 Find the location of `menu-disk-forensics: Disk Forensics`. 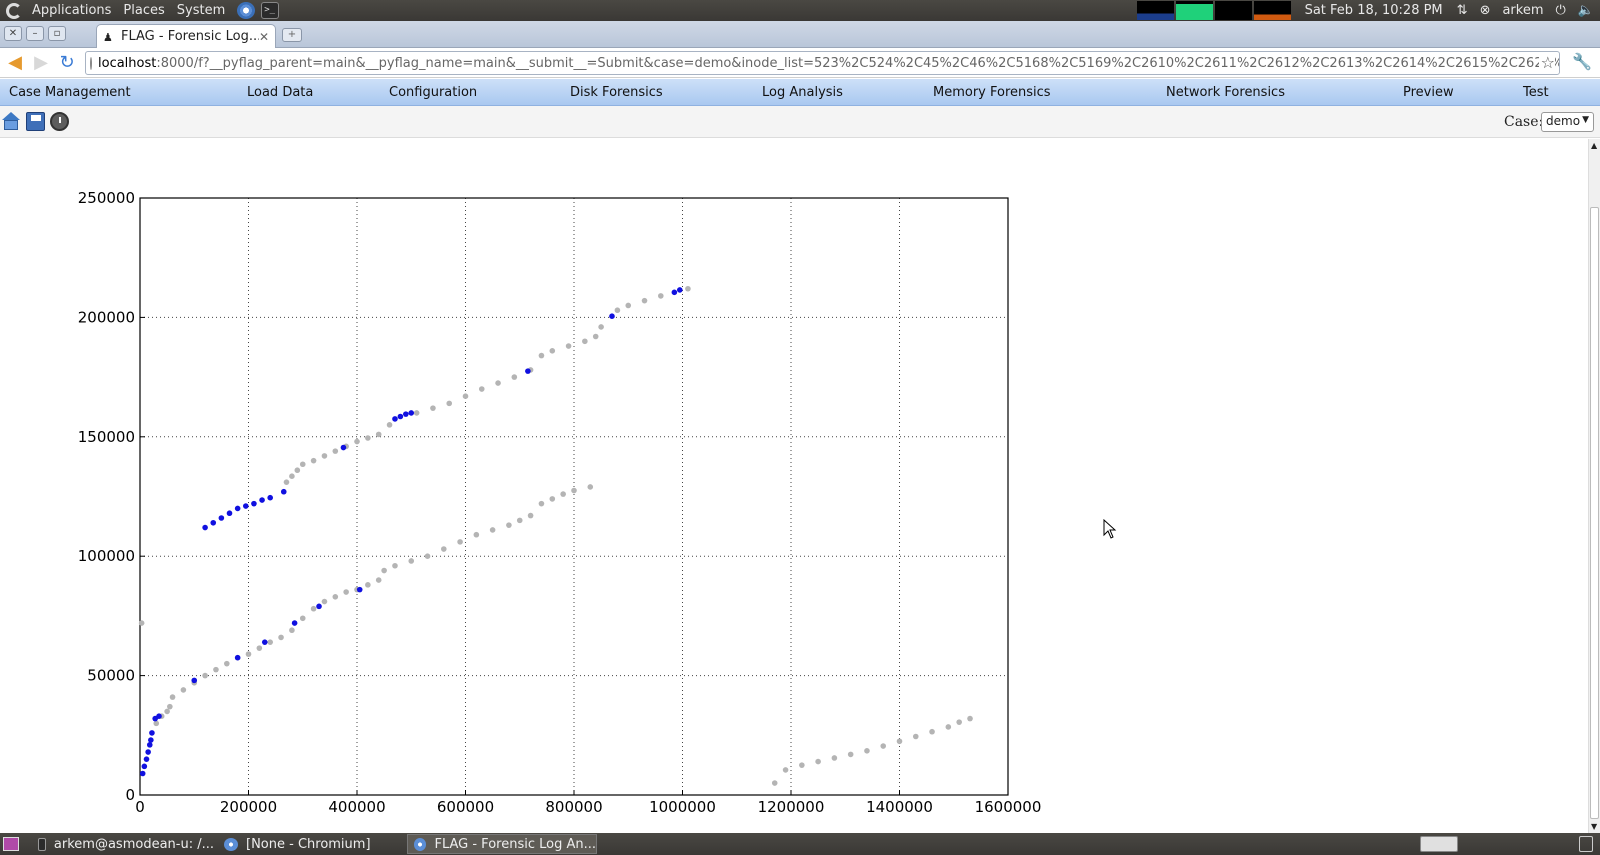

menu-disk-forensics: Disk Forensics is located at coordinates (616, 92).